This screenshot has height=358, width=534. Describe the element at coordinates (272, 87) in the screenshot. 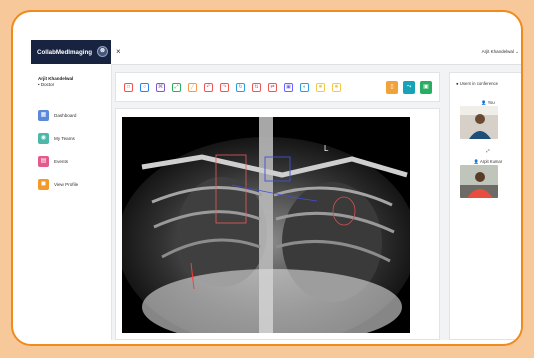

I see `flip-horizontal-icon: ⇄` at that location.